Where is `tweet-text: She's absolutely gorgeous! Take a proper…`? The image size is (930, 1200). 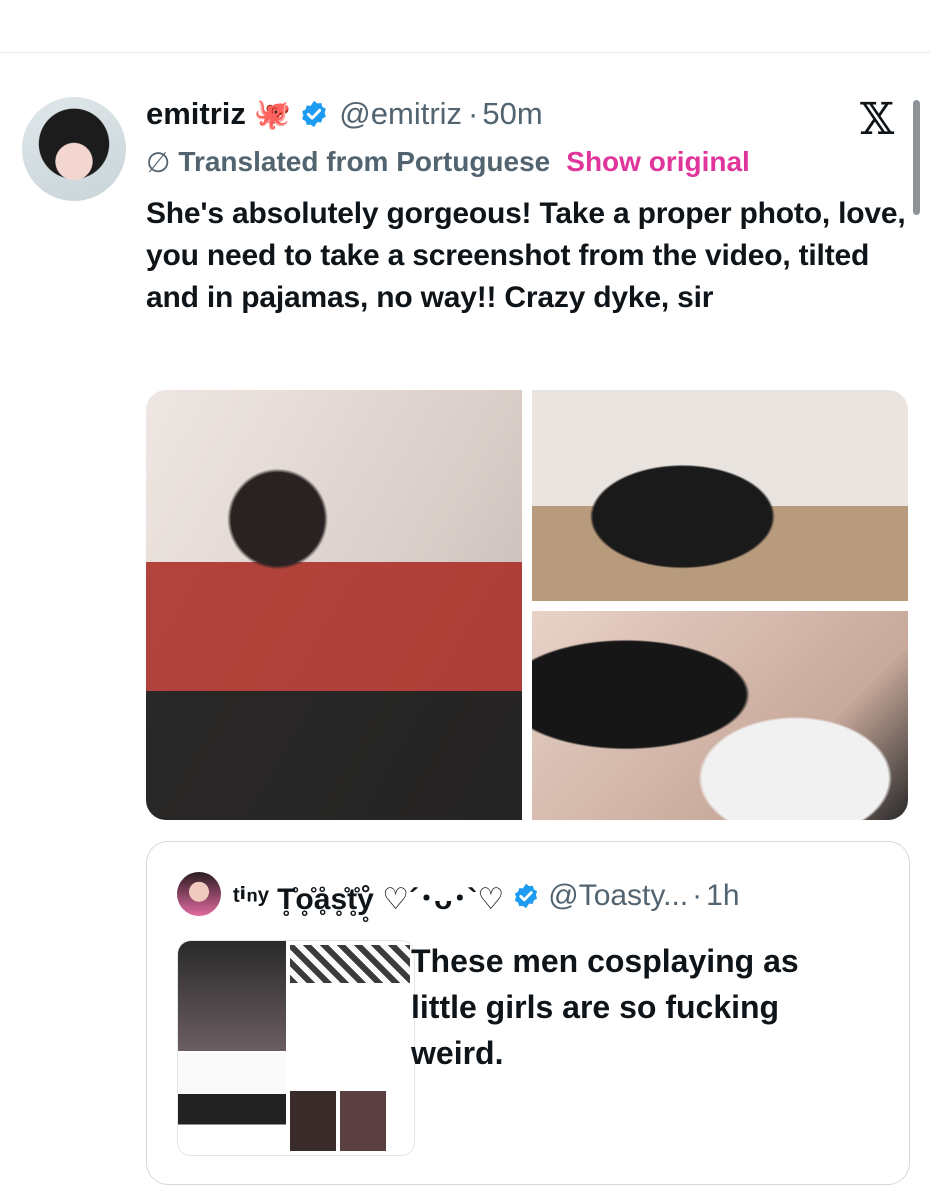 tweet-text: She's absolutely gorgeous! Take a proper… is located at coordinates (526, 255).